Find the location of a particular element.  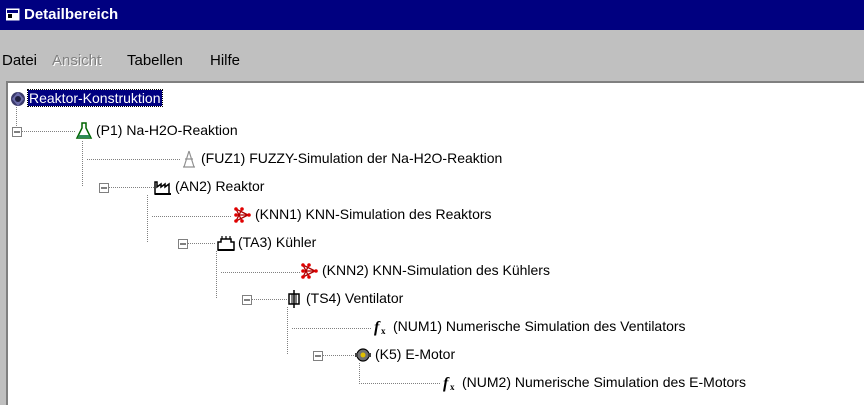

factory-icon is located at coordinates (162, 188).